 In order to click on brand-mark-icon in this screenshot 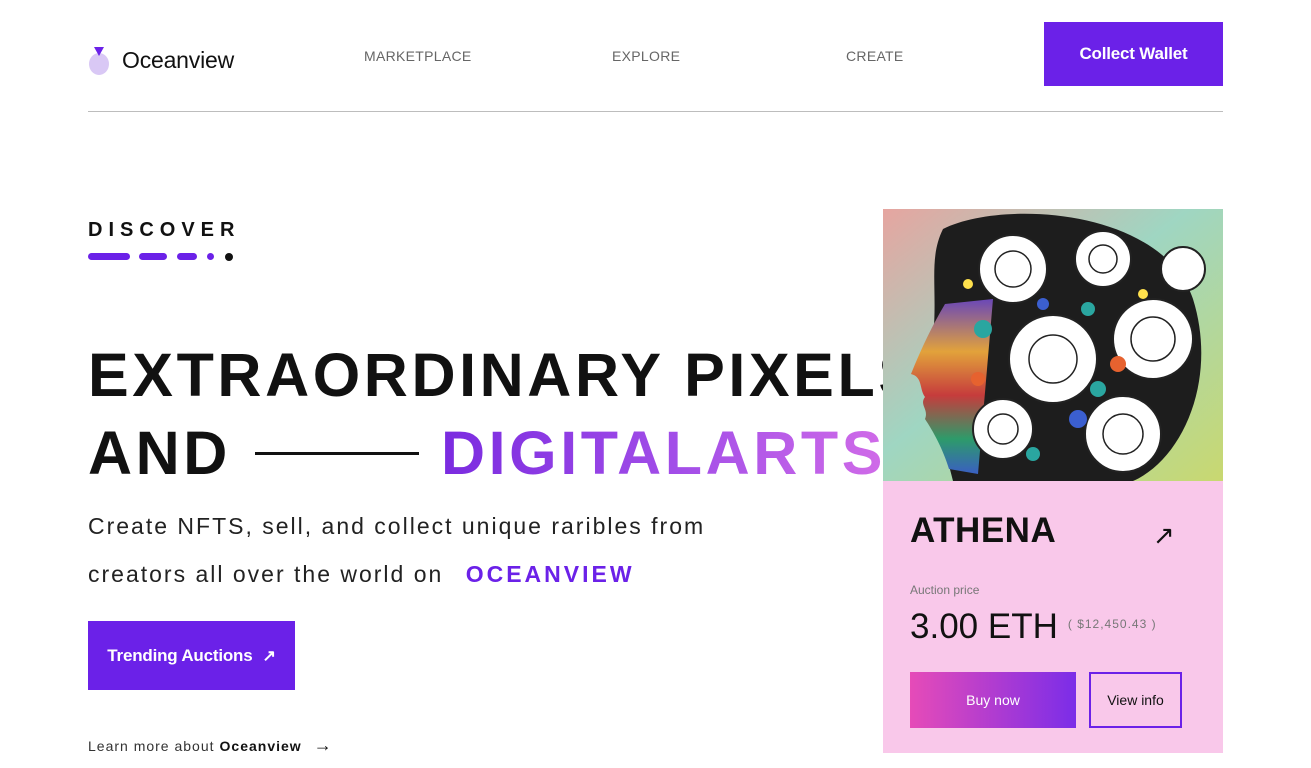, I will do `click(99, 60)`.